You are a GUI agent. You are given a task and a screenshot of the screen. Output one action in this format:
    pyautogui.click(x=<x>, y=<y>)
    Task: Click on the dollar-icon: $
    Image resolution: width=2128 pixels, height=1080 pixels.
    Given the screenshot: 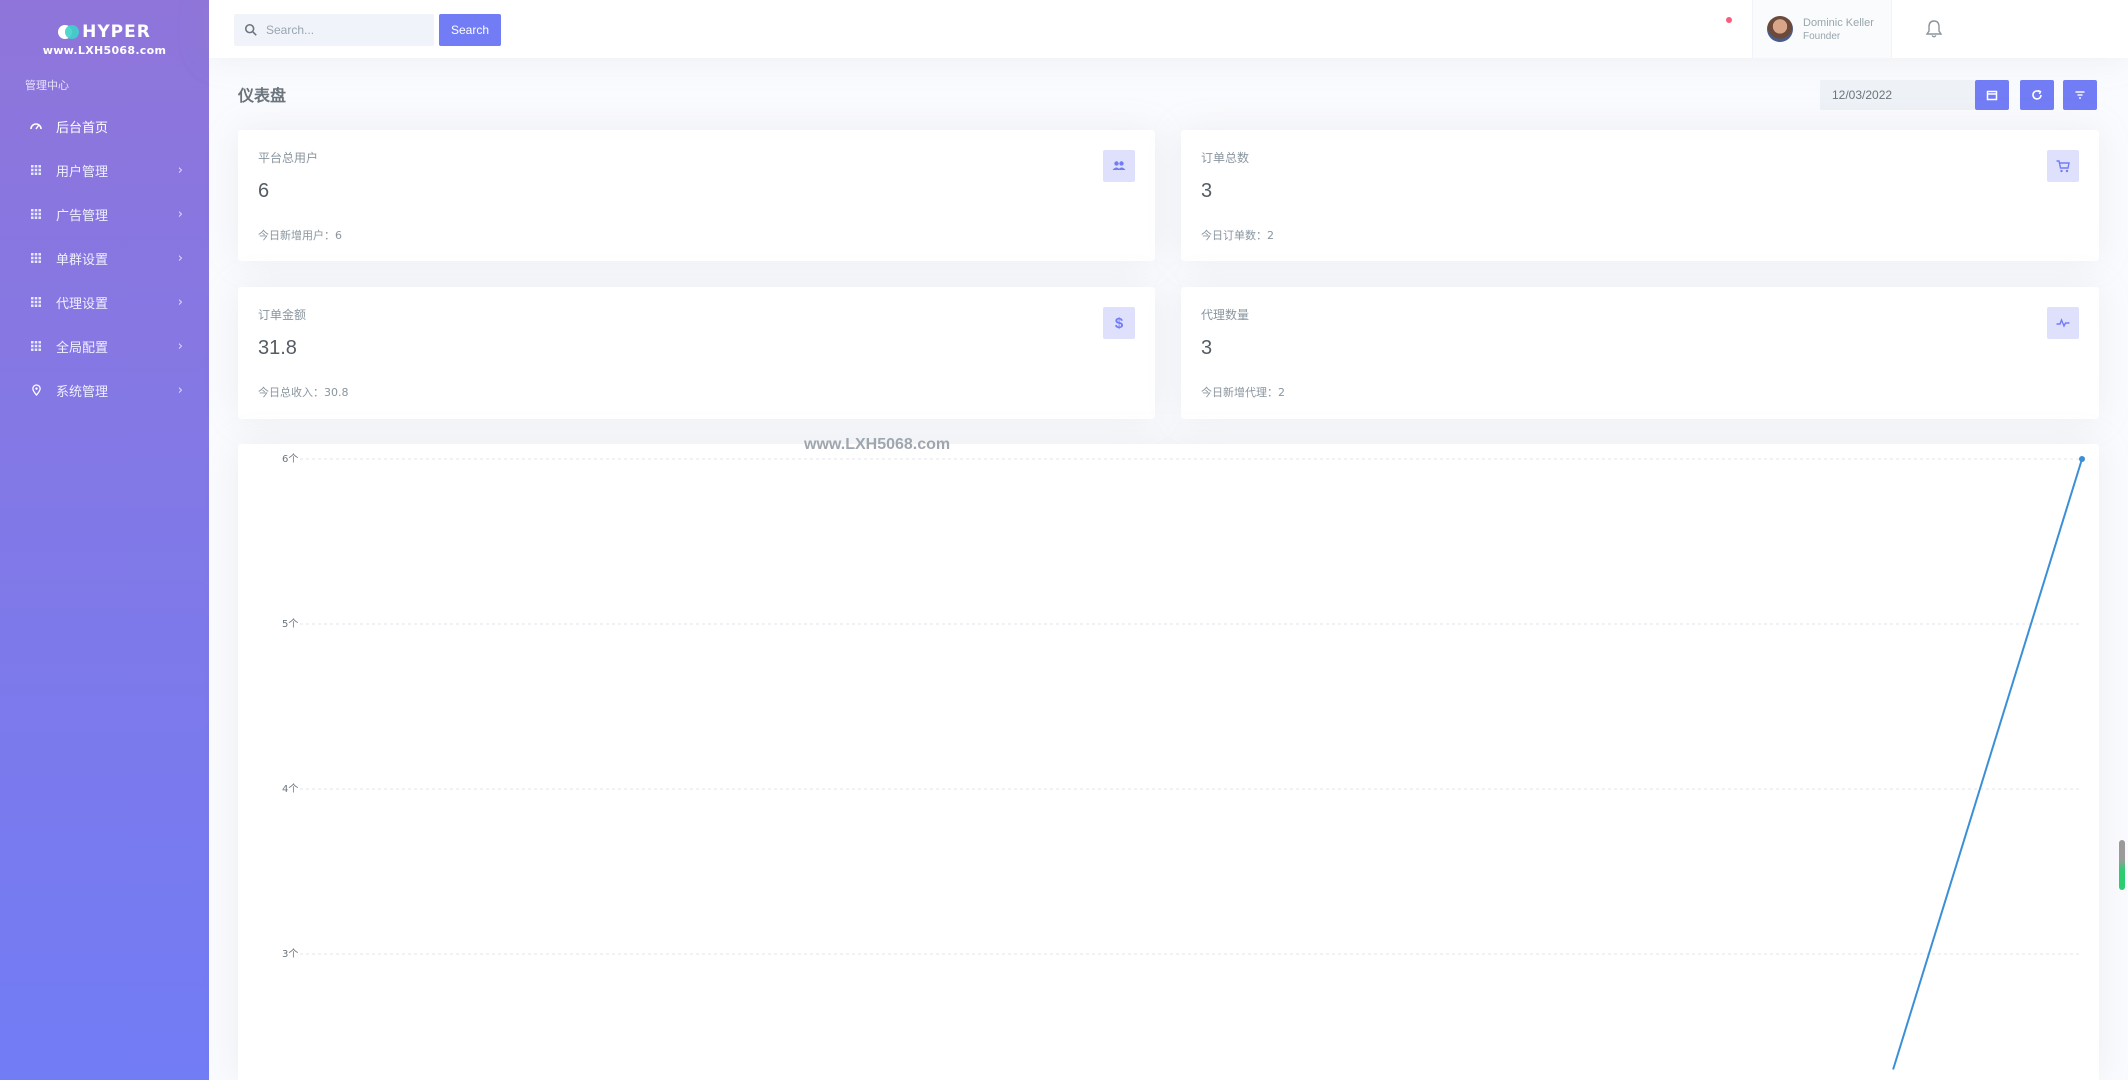 What is the action you would take?
    pyautogui.click(x=1119, y=323)
    